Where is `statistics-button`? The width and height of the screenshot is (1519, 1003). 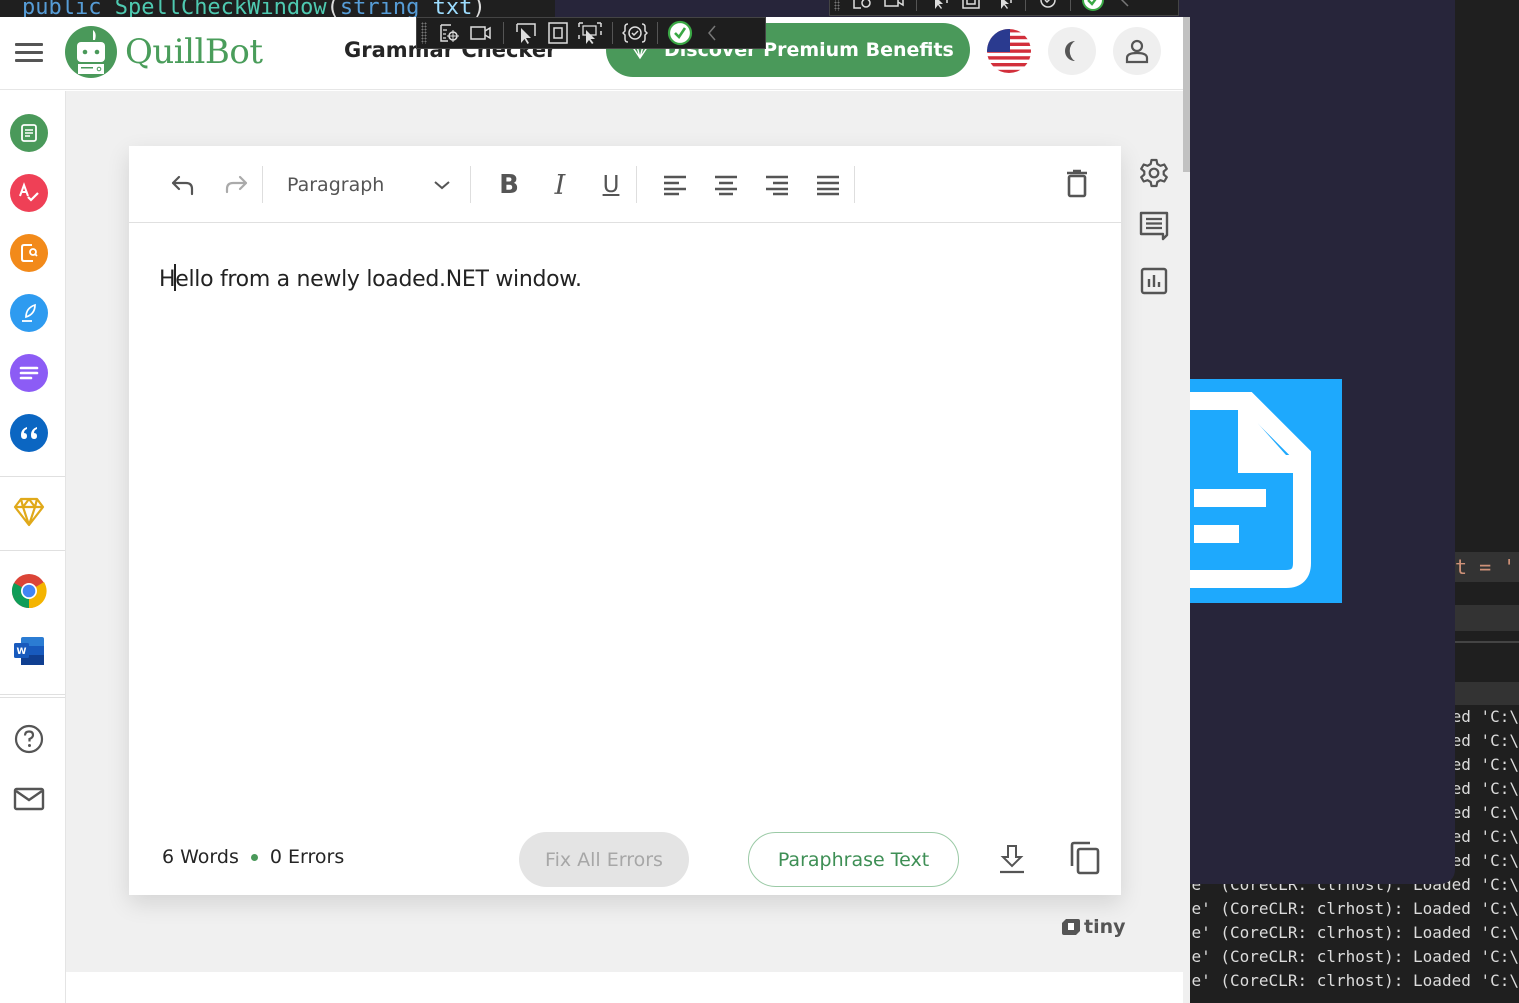 statistics-button is located at coordinates (1154, 281).